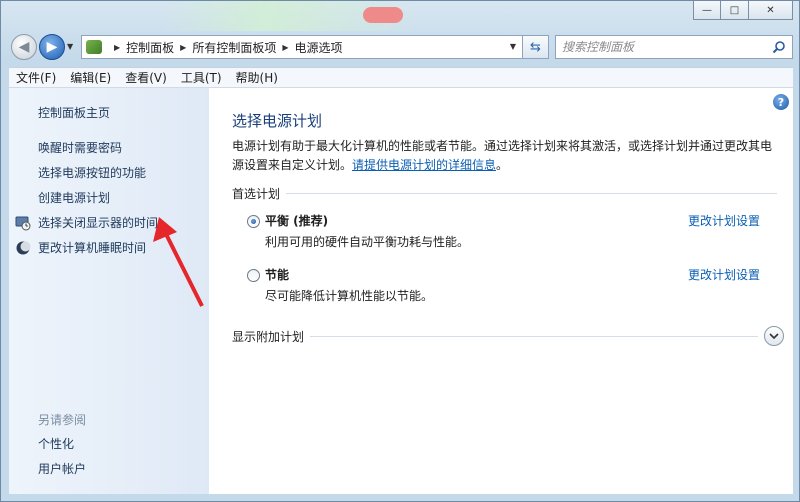  Describe the element at coordinates (502, 165) in the screenshot. I see `description-text: 。` at that location.